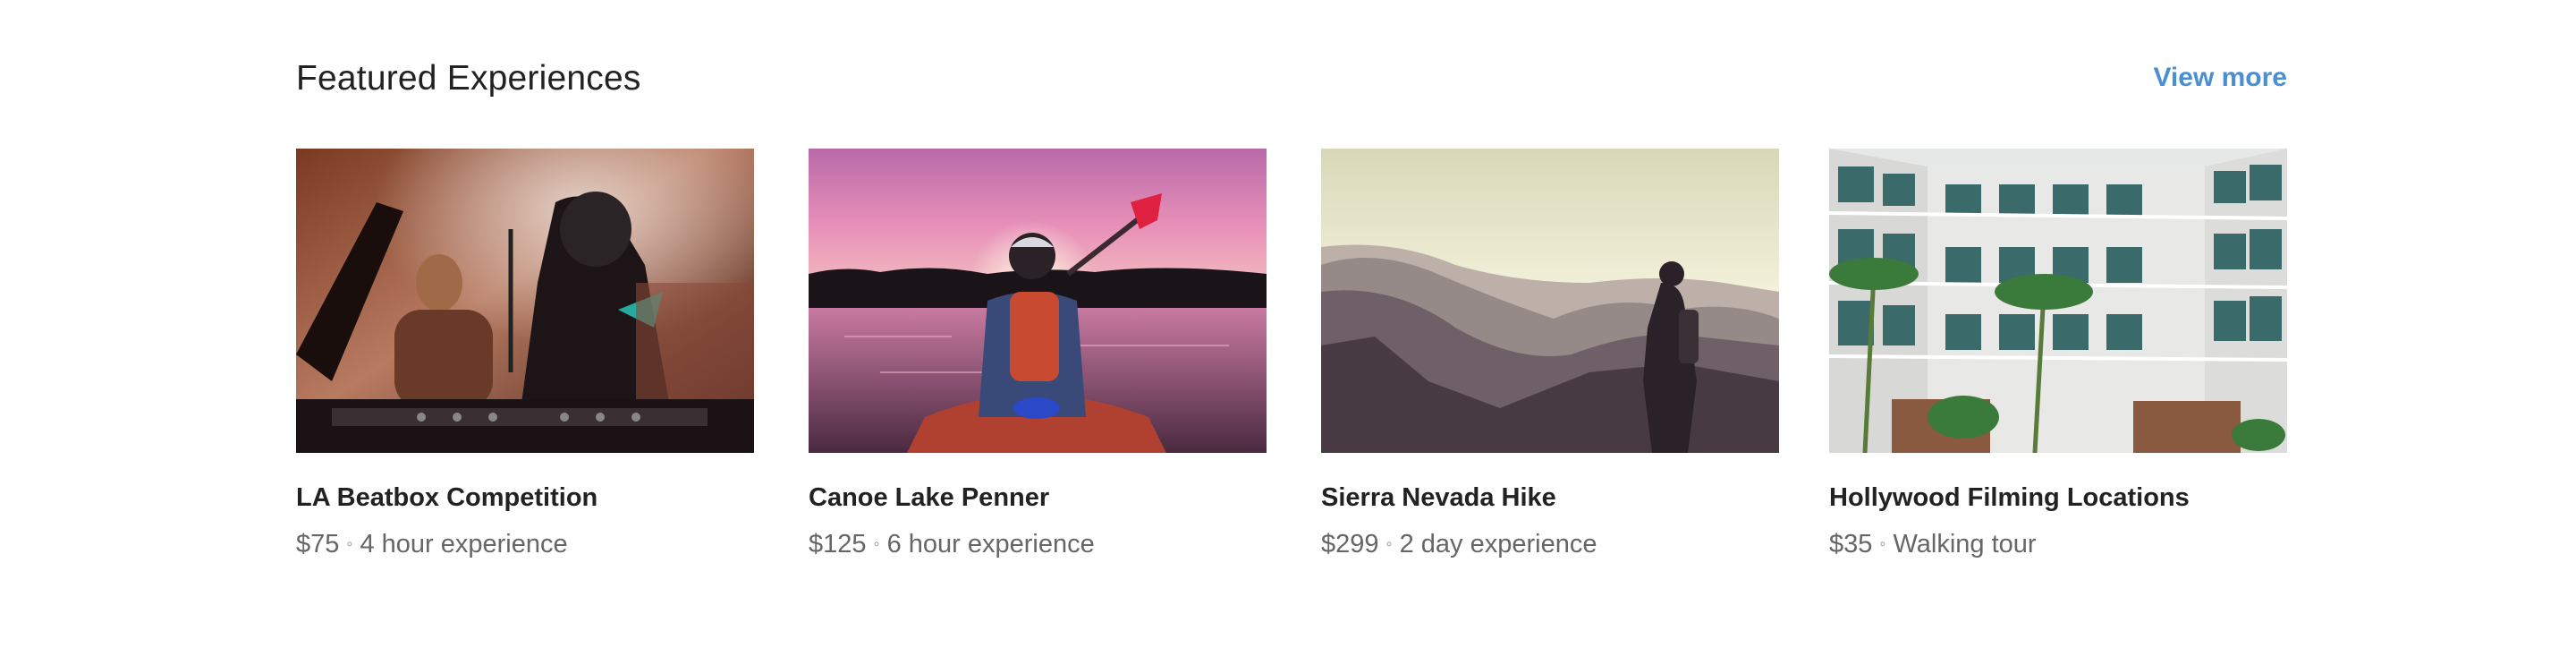 The image size is (2576, 648). What do you see at coordinates (1350, 544) in the screenshot?
I see `card-price: $299` at bounding box center [1350, 544].